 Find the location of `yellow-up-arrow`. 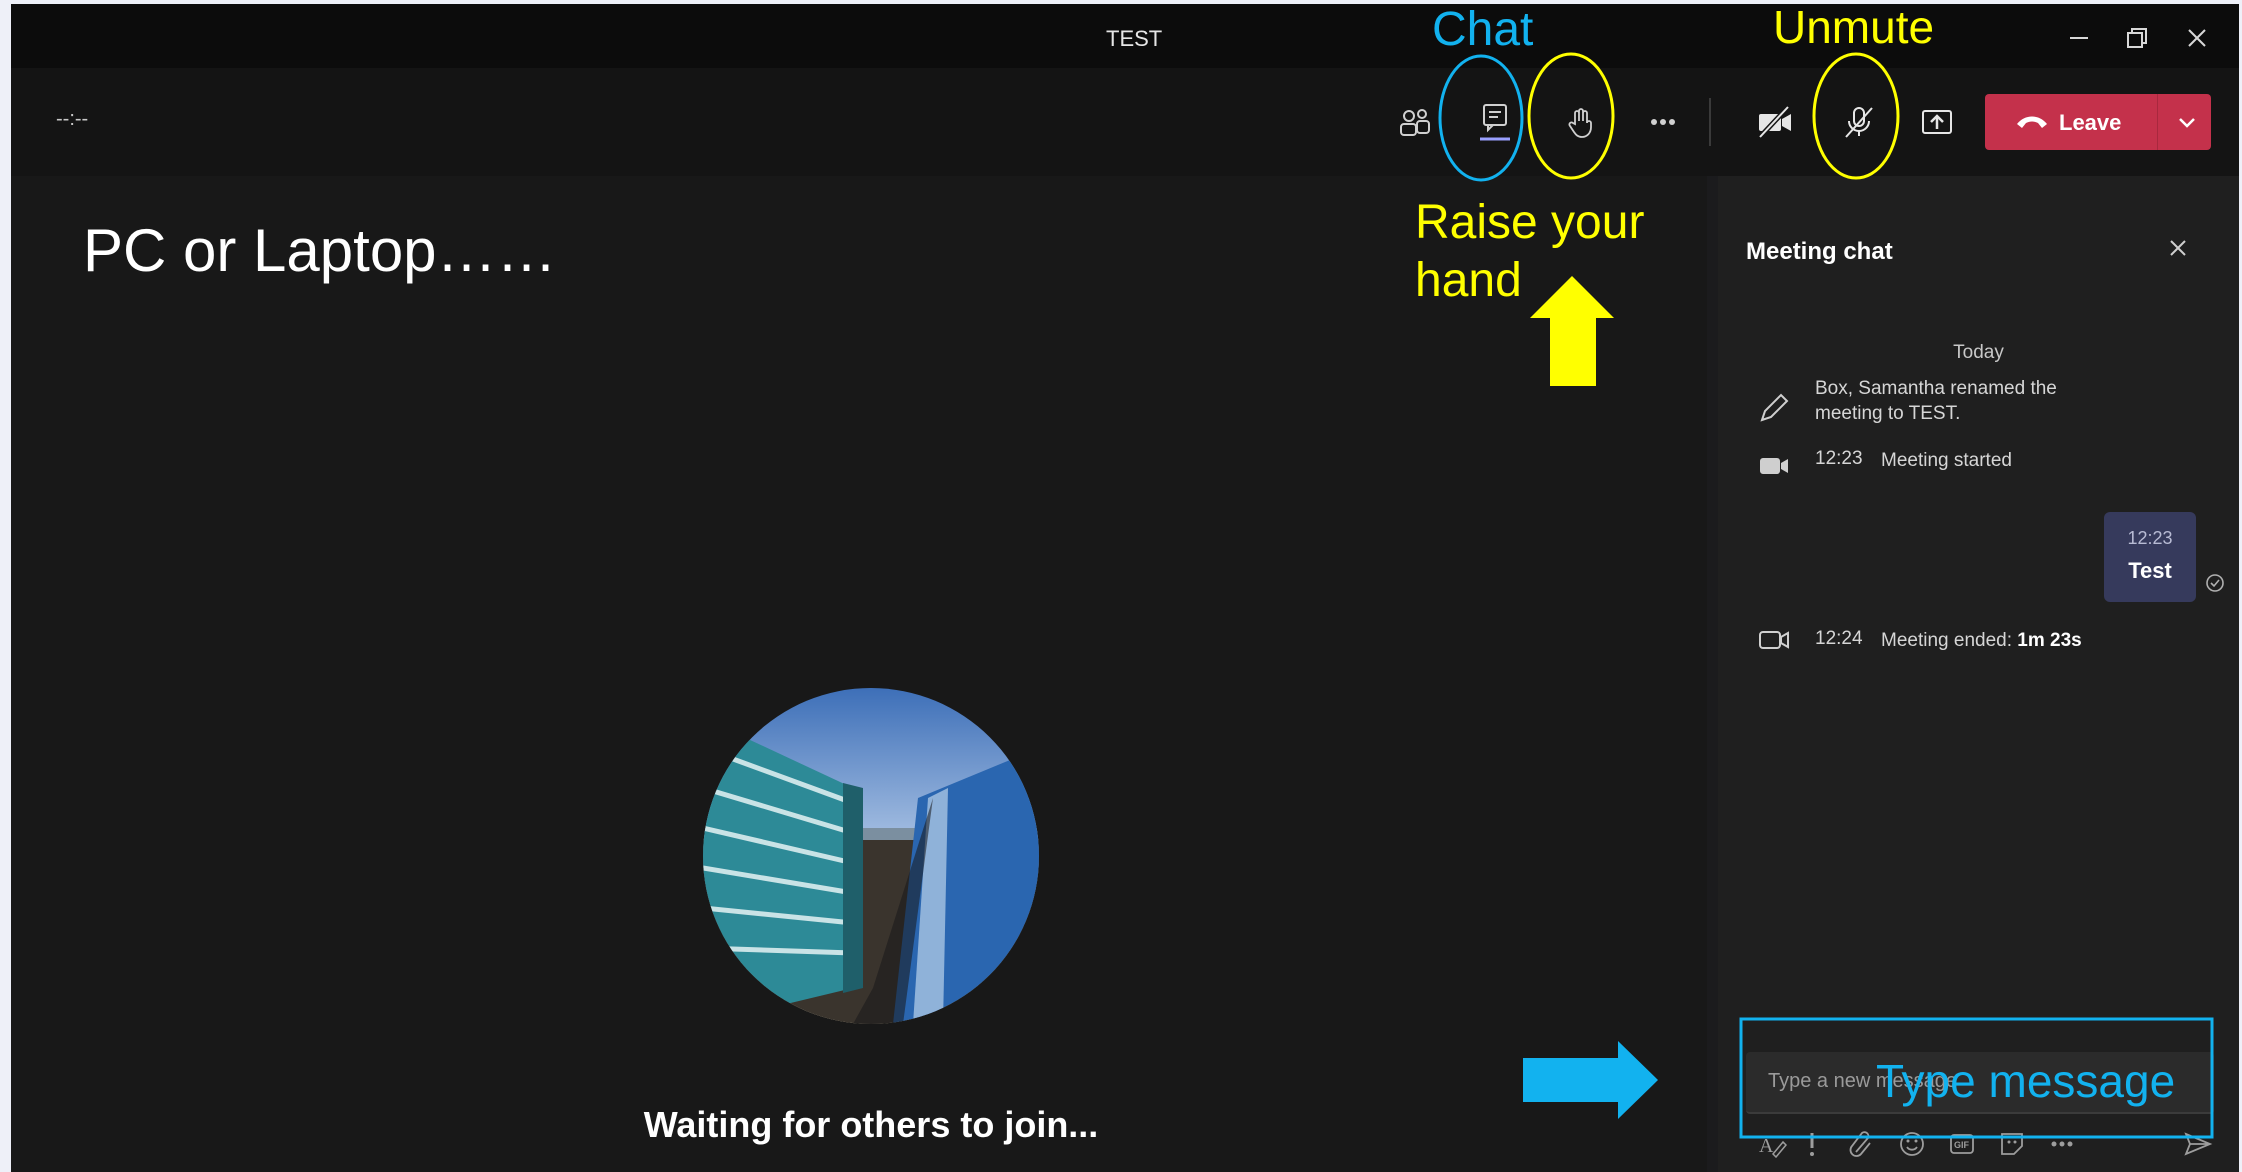

yellow-up-arrow is located at coordinates (1572, 331).